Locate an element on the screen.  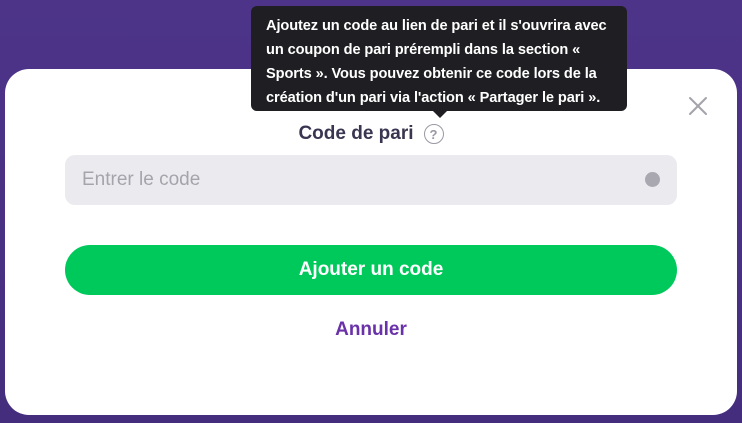
input-status-dot-icon is located at coordinates (652, 179).